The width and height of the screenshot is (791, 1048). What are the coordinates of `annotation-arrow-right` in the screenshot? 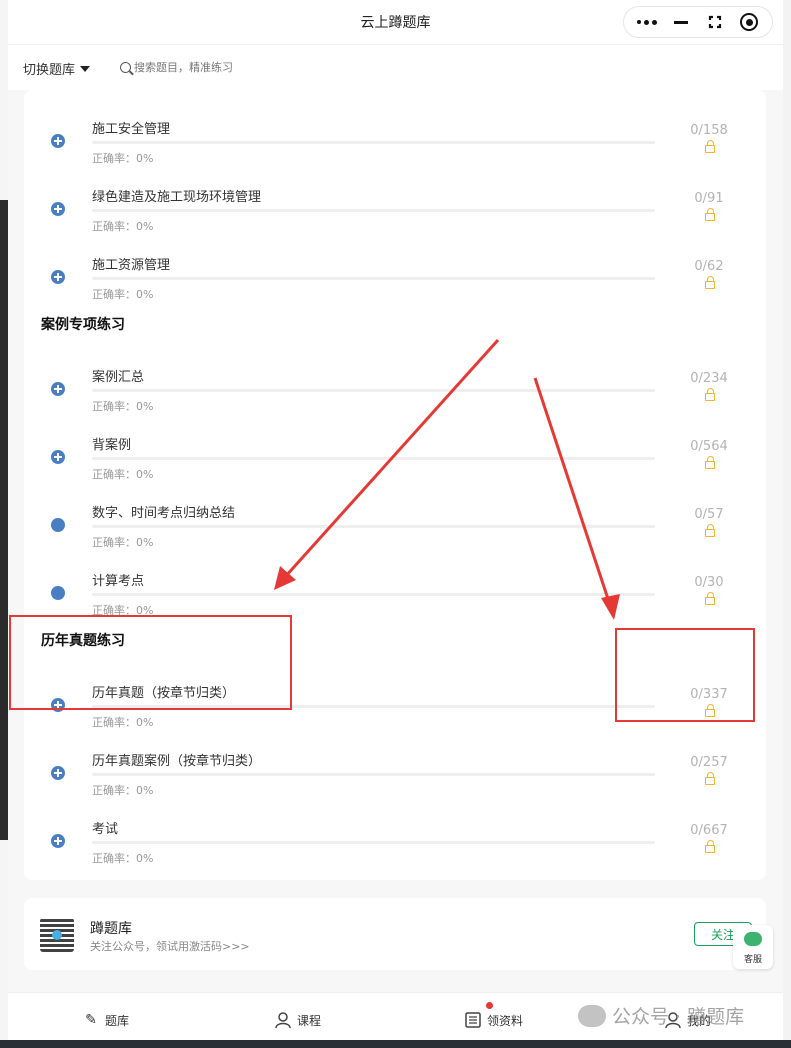 It's located at (572, 491).